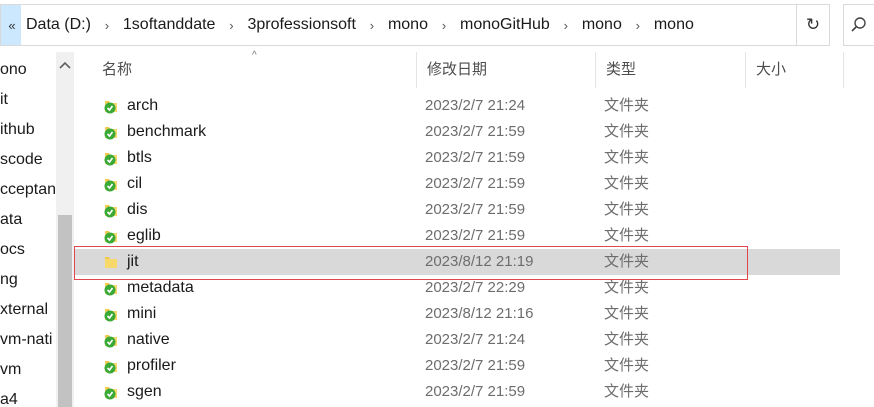  What do you see at coordinates (135, 183) in the screenshot?
I see `file-name: cil` at bounding box center [135, 183].